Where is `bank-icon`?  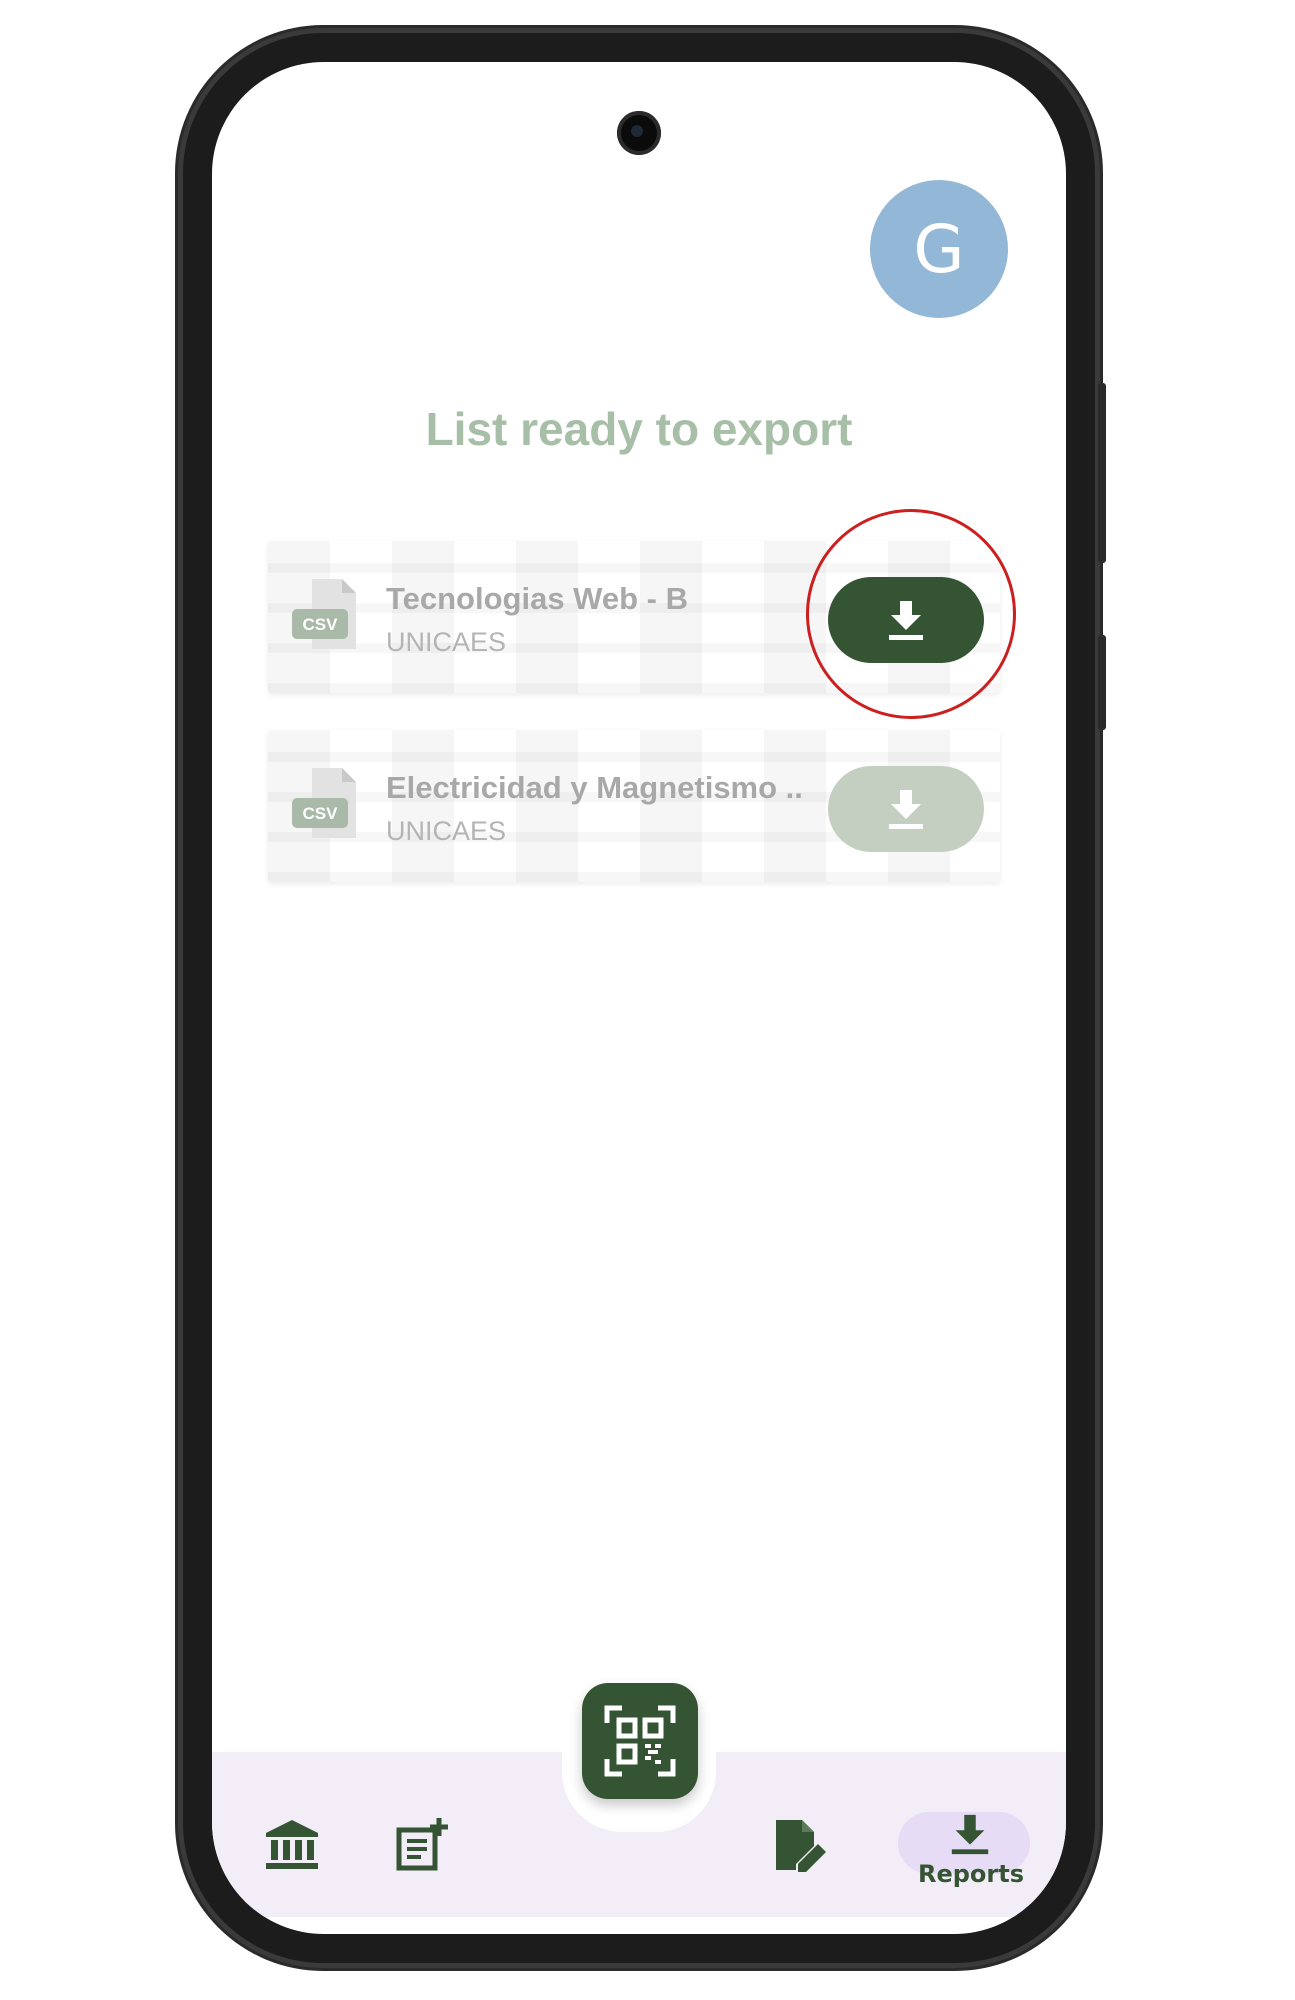 bank-icon is located at coordinates (292, 1844).